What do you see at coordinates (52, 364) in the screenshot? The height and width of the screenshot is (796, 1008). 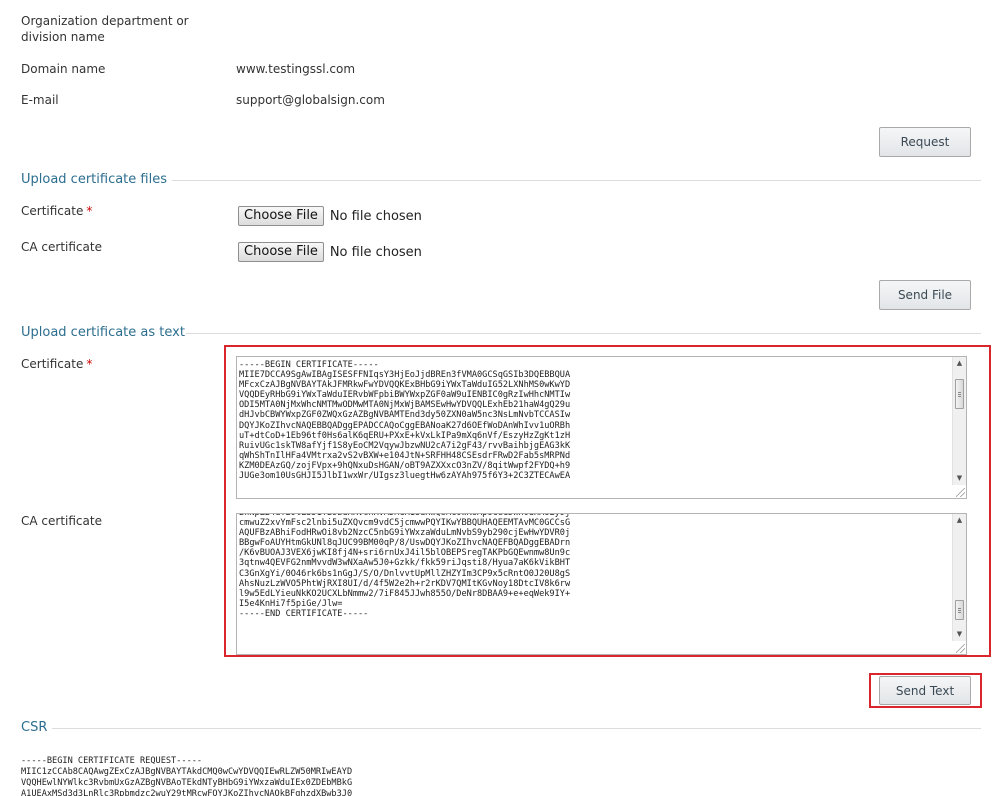 I see `text-certificate-label-text: Certificate` at bounding box center [52, 364].